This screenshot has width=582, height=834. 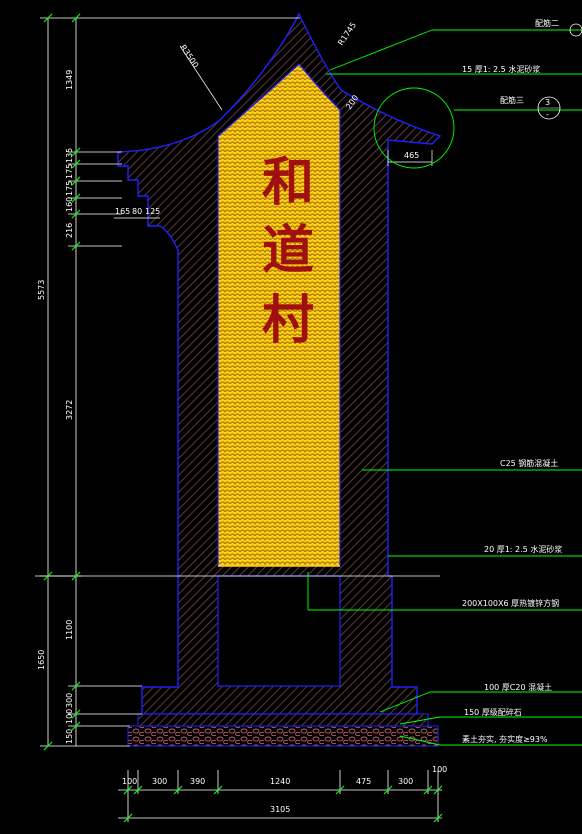 I want to click on dim-radius-top: R1745, so click(x=347, y=34).